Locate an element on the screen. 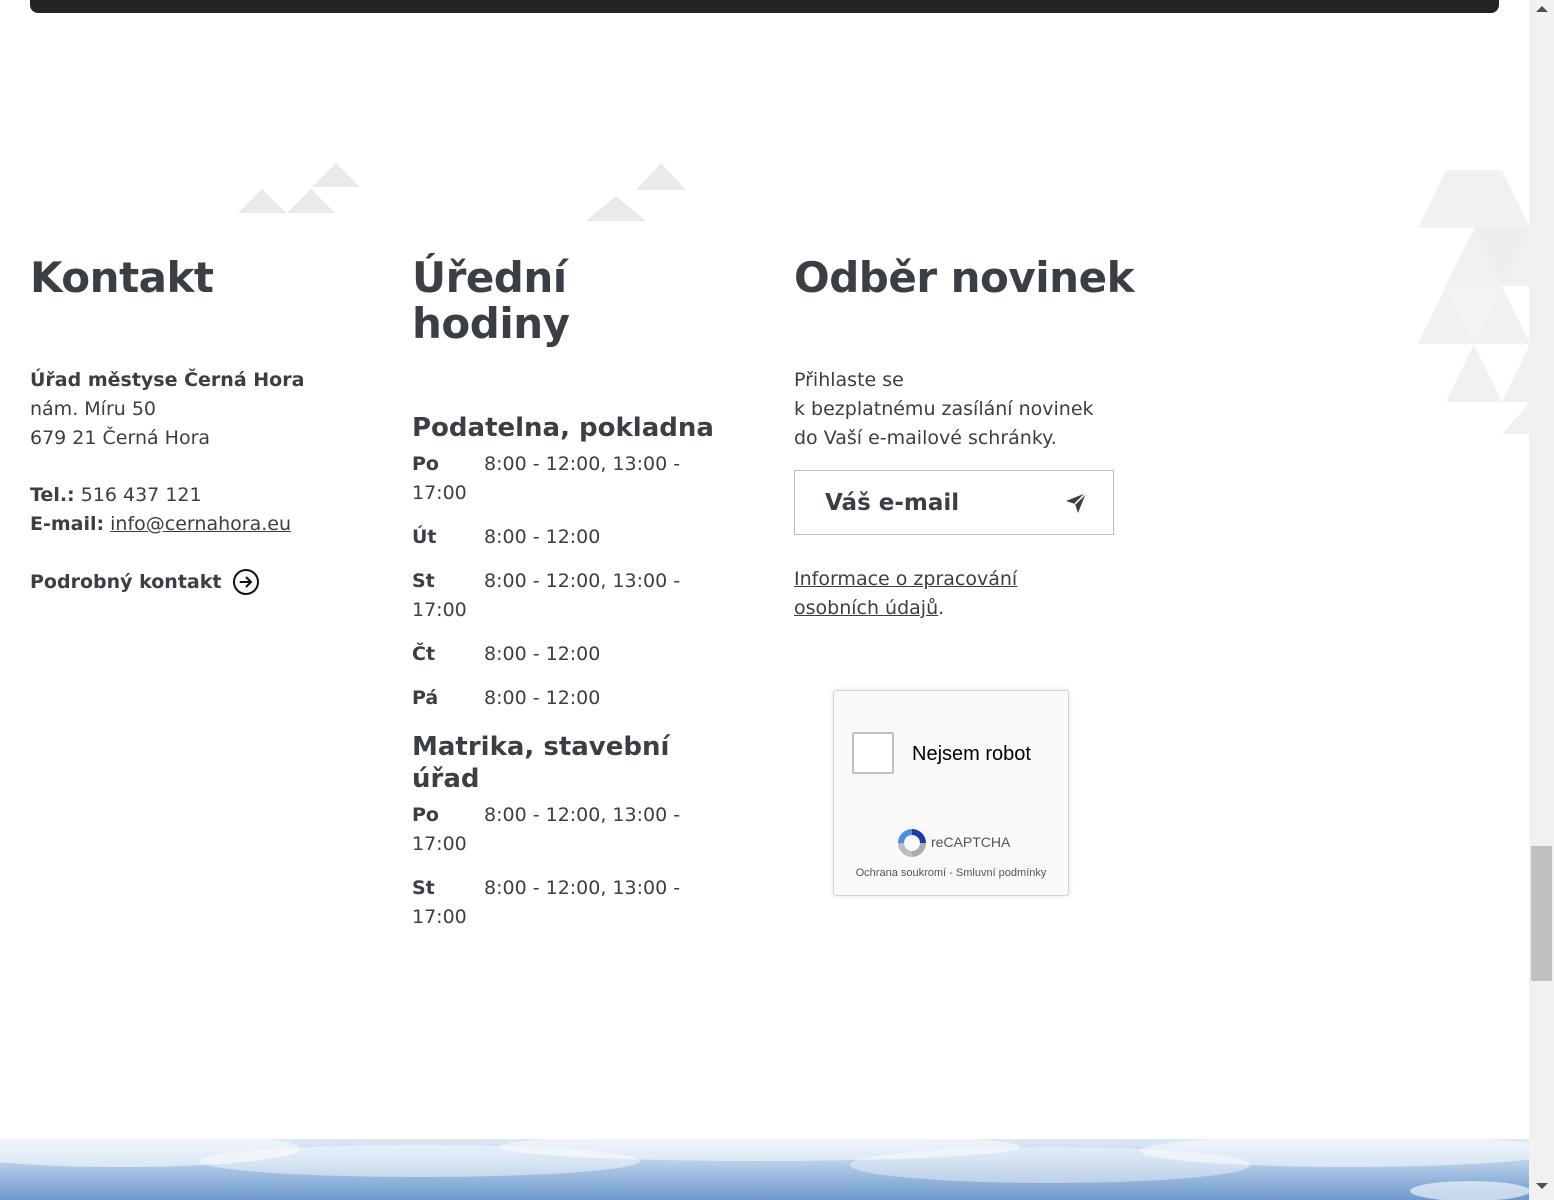 Image resolution: width=1554 pixels, height=1200 pixels. office-street: nám. Míru 50 is located at coordinates (93, 409).